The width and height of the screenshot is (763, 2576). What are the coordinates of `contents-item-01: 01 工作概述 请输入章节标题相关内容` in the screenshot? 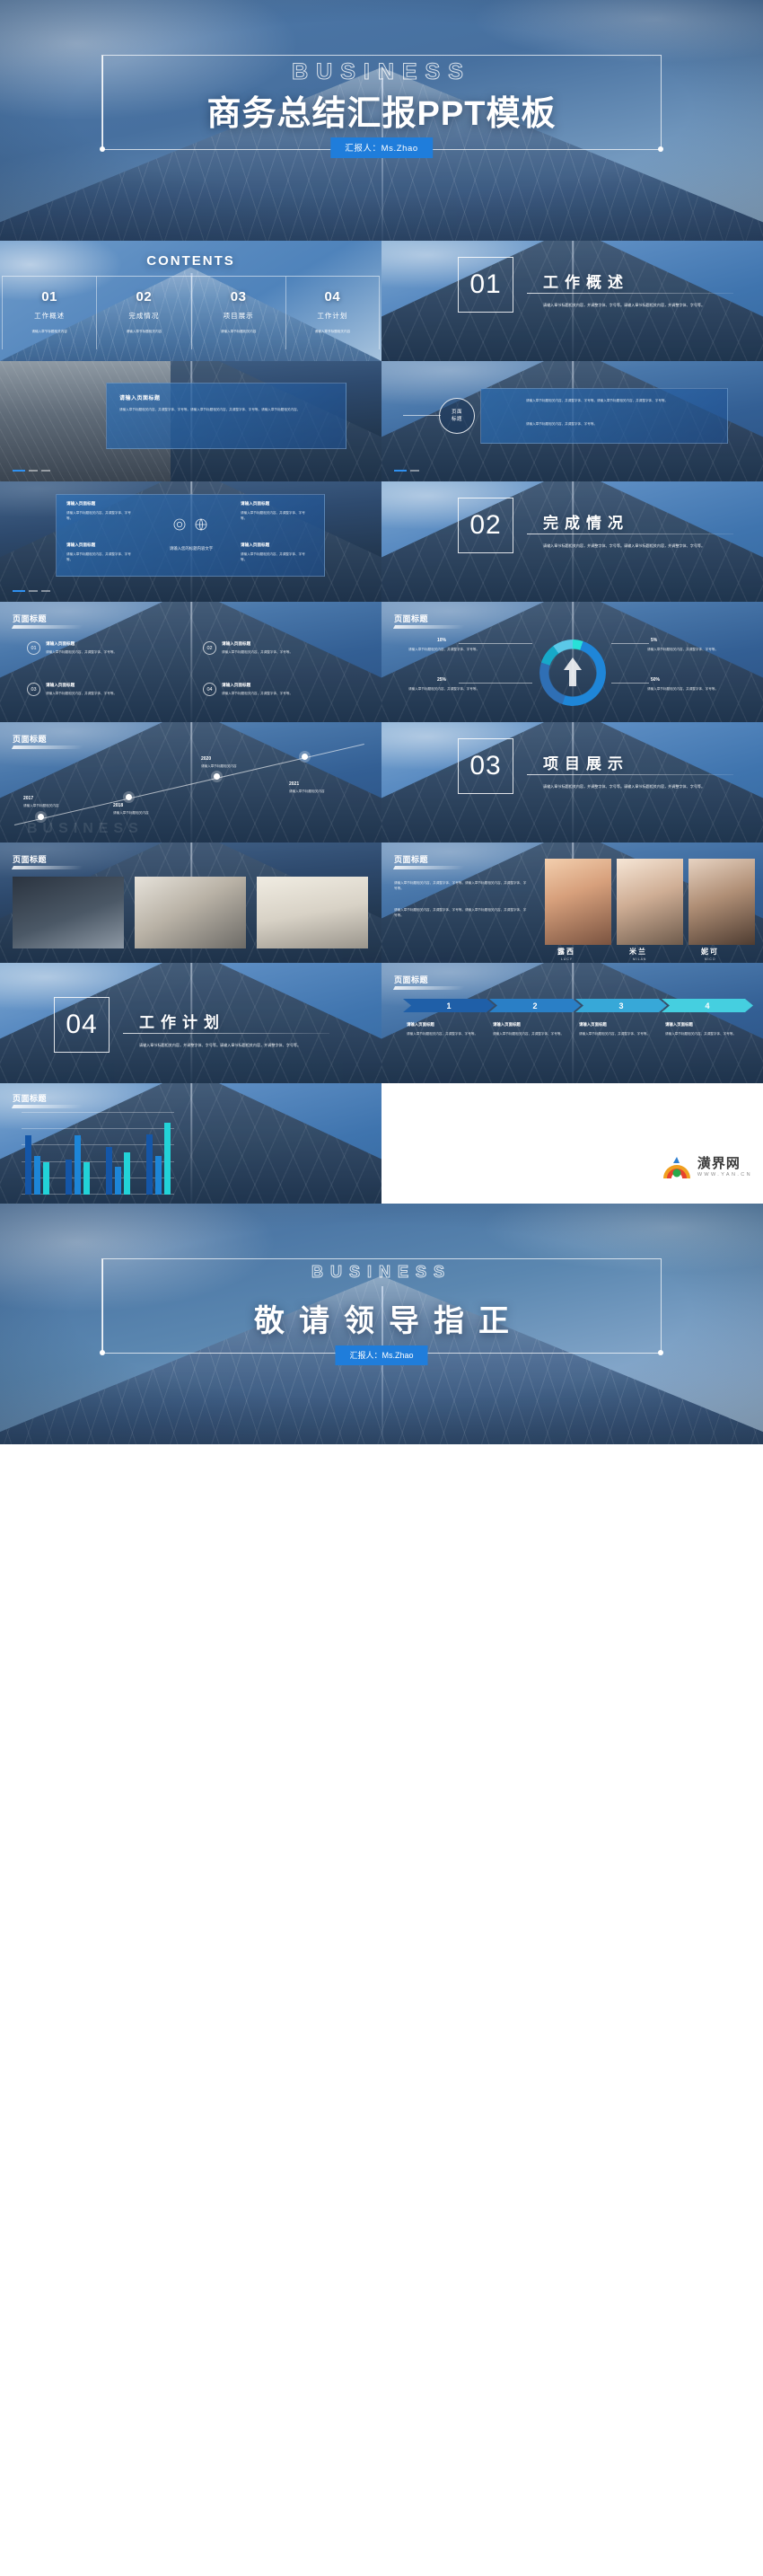 It's located at (49, 313).